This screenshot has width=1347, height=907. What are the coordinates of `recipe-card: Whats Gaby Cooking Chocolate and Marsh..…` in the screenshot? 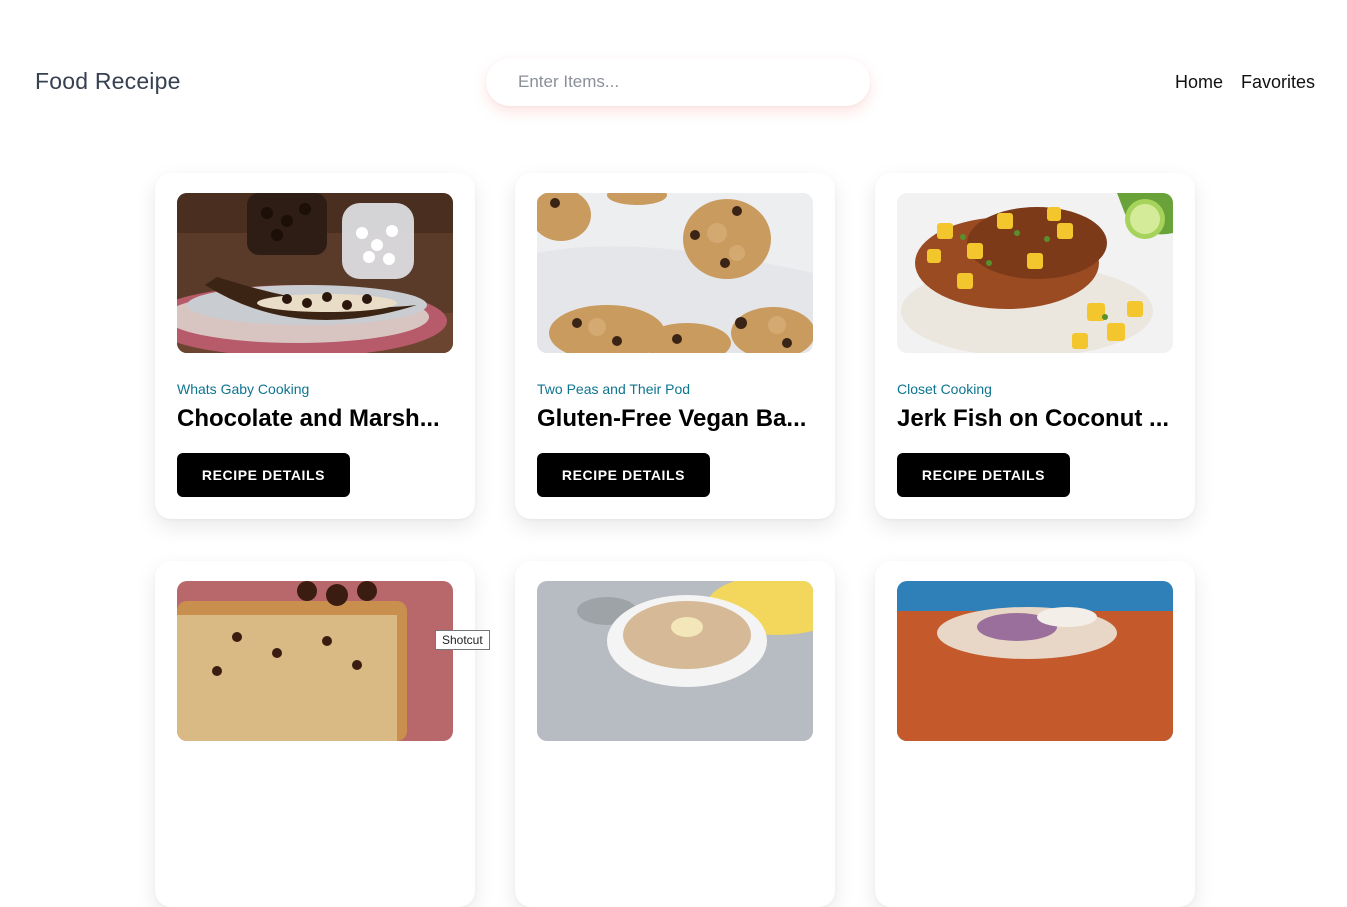 It's located at (315, 346).